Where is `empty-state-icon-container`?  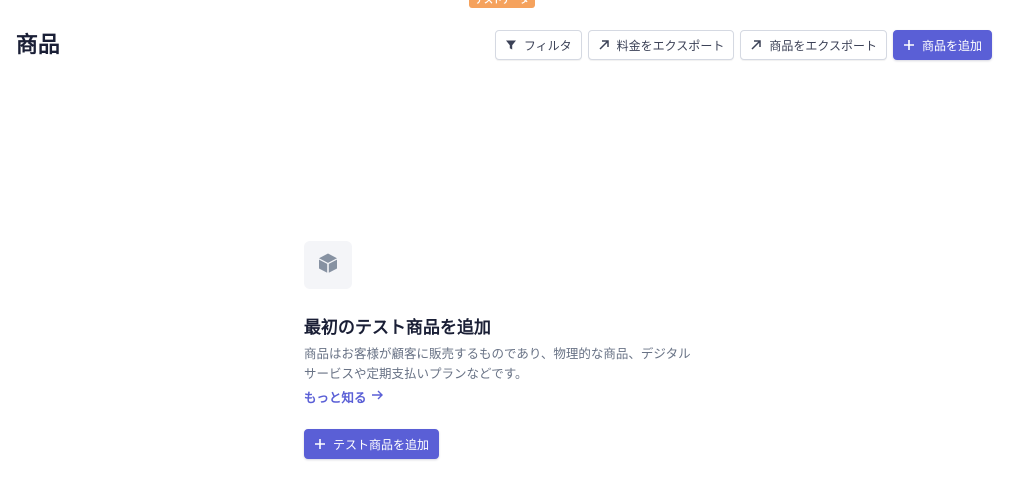 empty-state-icon-container is located at coordinates (328, 265).